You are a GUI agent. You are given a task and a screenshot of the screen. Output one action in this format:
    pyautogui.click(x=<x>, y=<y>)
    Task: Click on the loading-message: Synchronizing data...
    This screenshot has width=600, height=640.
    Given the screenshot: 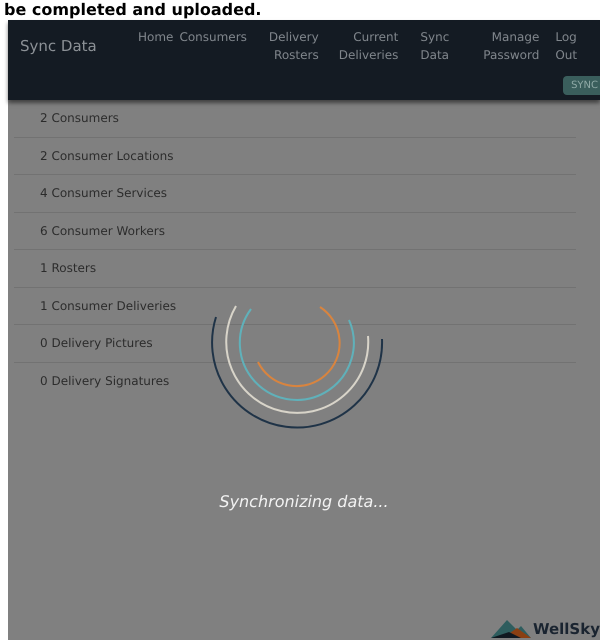 What is the action you would take?
    pyautogui.click(x=304, y=501)
    